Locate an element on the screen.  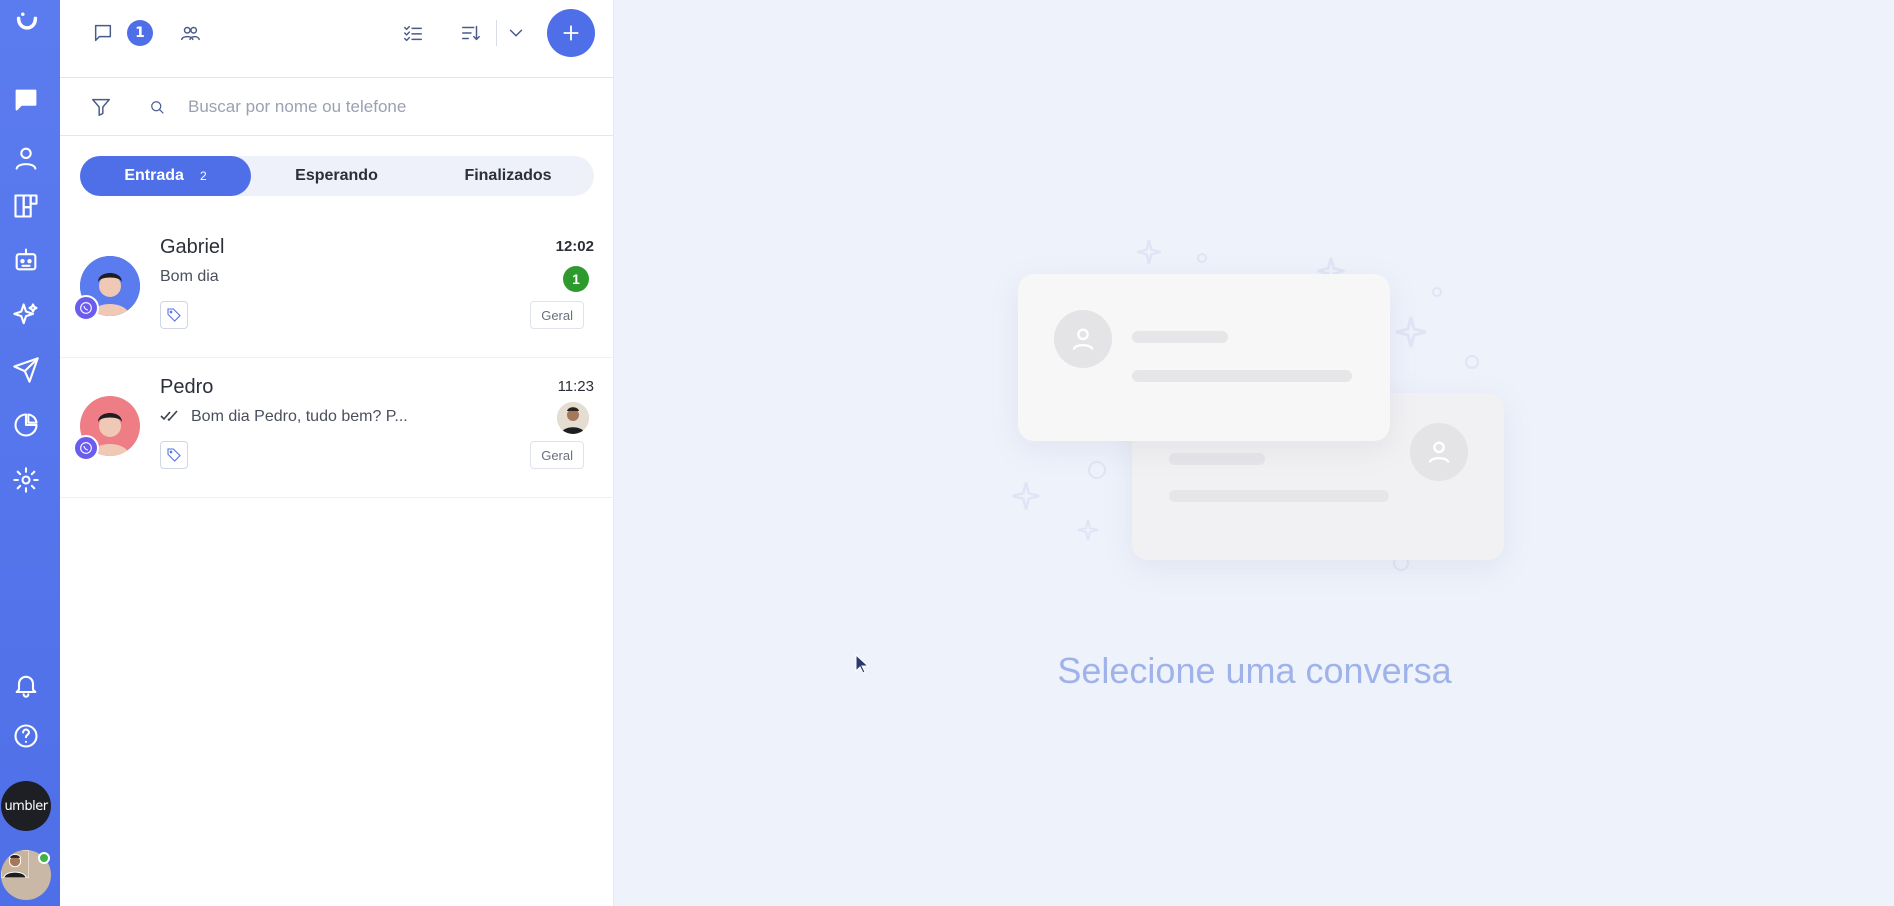
contact-name: Pedro is located at coordinates (187, 387).